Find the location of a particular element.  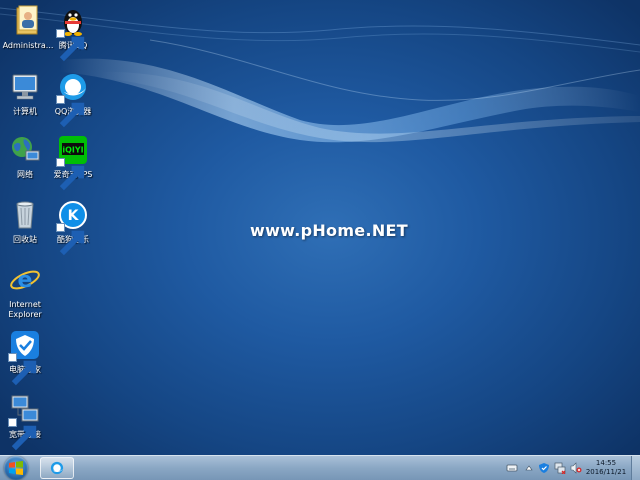

svg-text: iQIYI is located at coordinates (72, 150).